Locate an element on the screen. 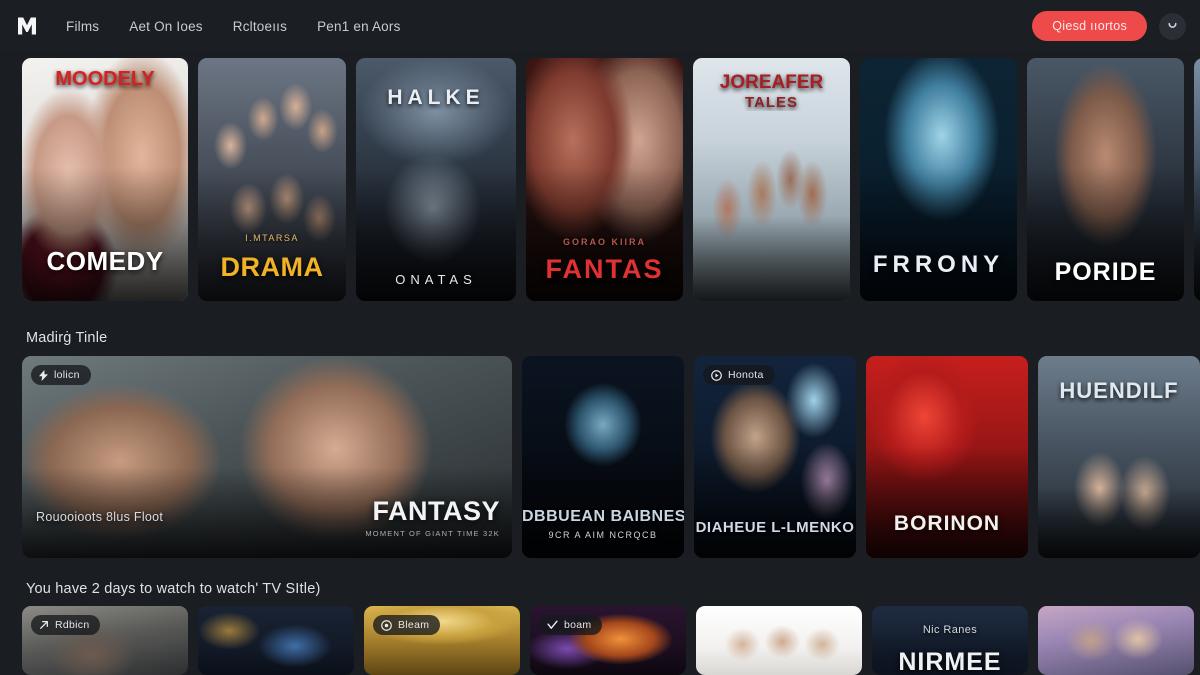 This screenshot has width=1200, height=675. poster-title: PORIDE is located at coordinates (1105, 272).